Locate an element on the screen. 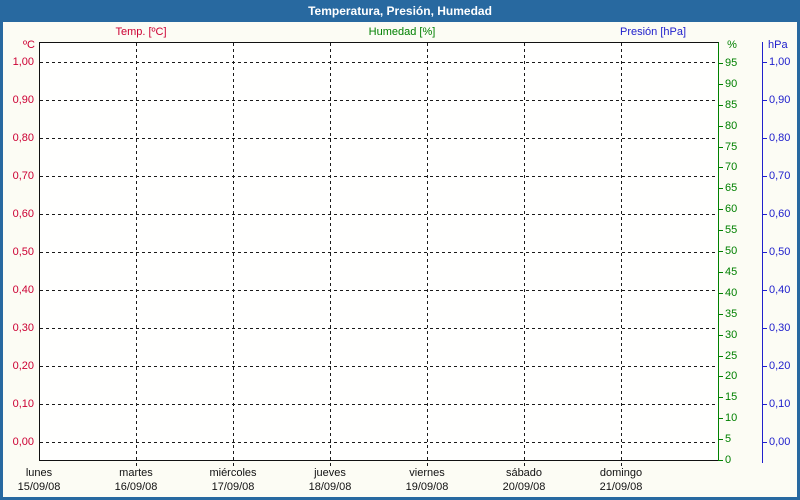  day-label: viernes 19/09/08 is located at coordinates (427, 480).